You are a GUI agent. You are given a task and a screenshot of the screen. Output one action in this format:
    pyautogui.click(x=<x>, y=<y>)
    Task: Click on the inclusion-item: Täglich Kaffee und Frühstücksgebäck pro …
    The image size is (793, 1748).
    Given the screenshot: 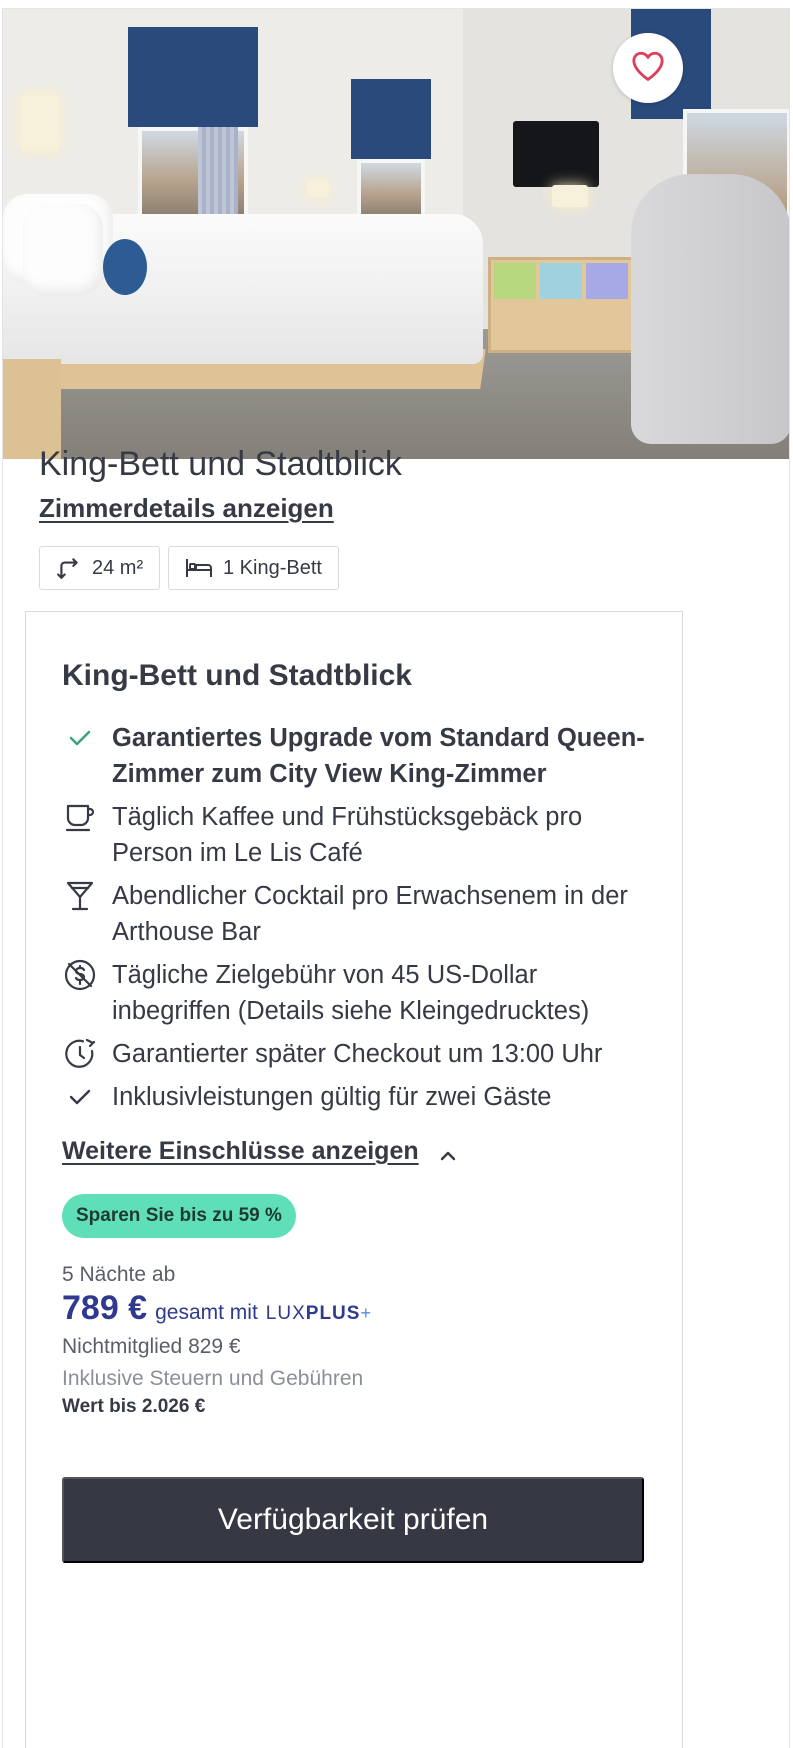 What is the action you would take?
    pyautogui.click(x=359, y=835)
    